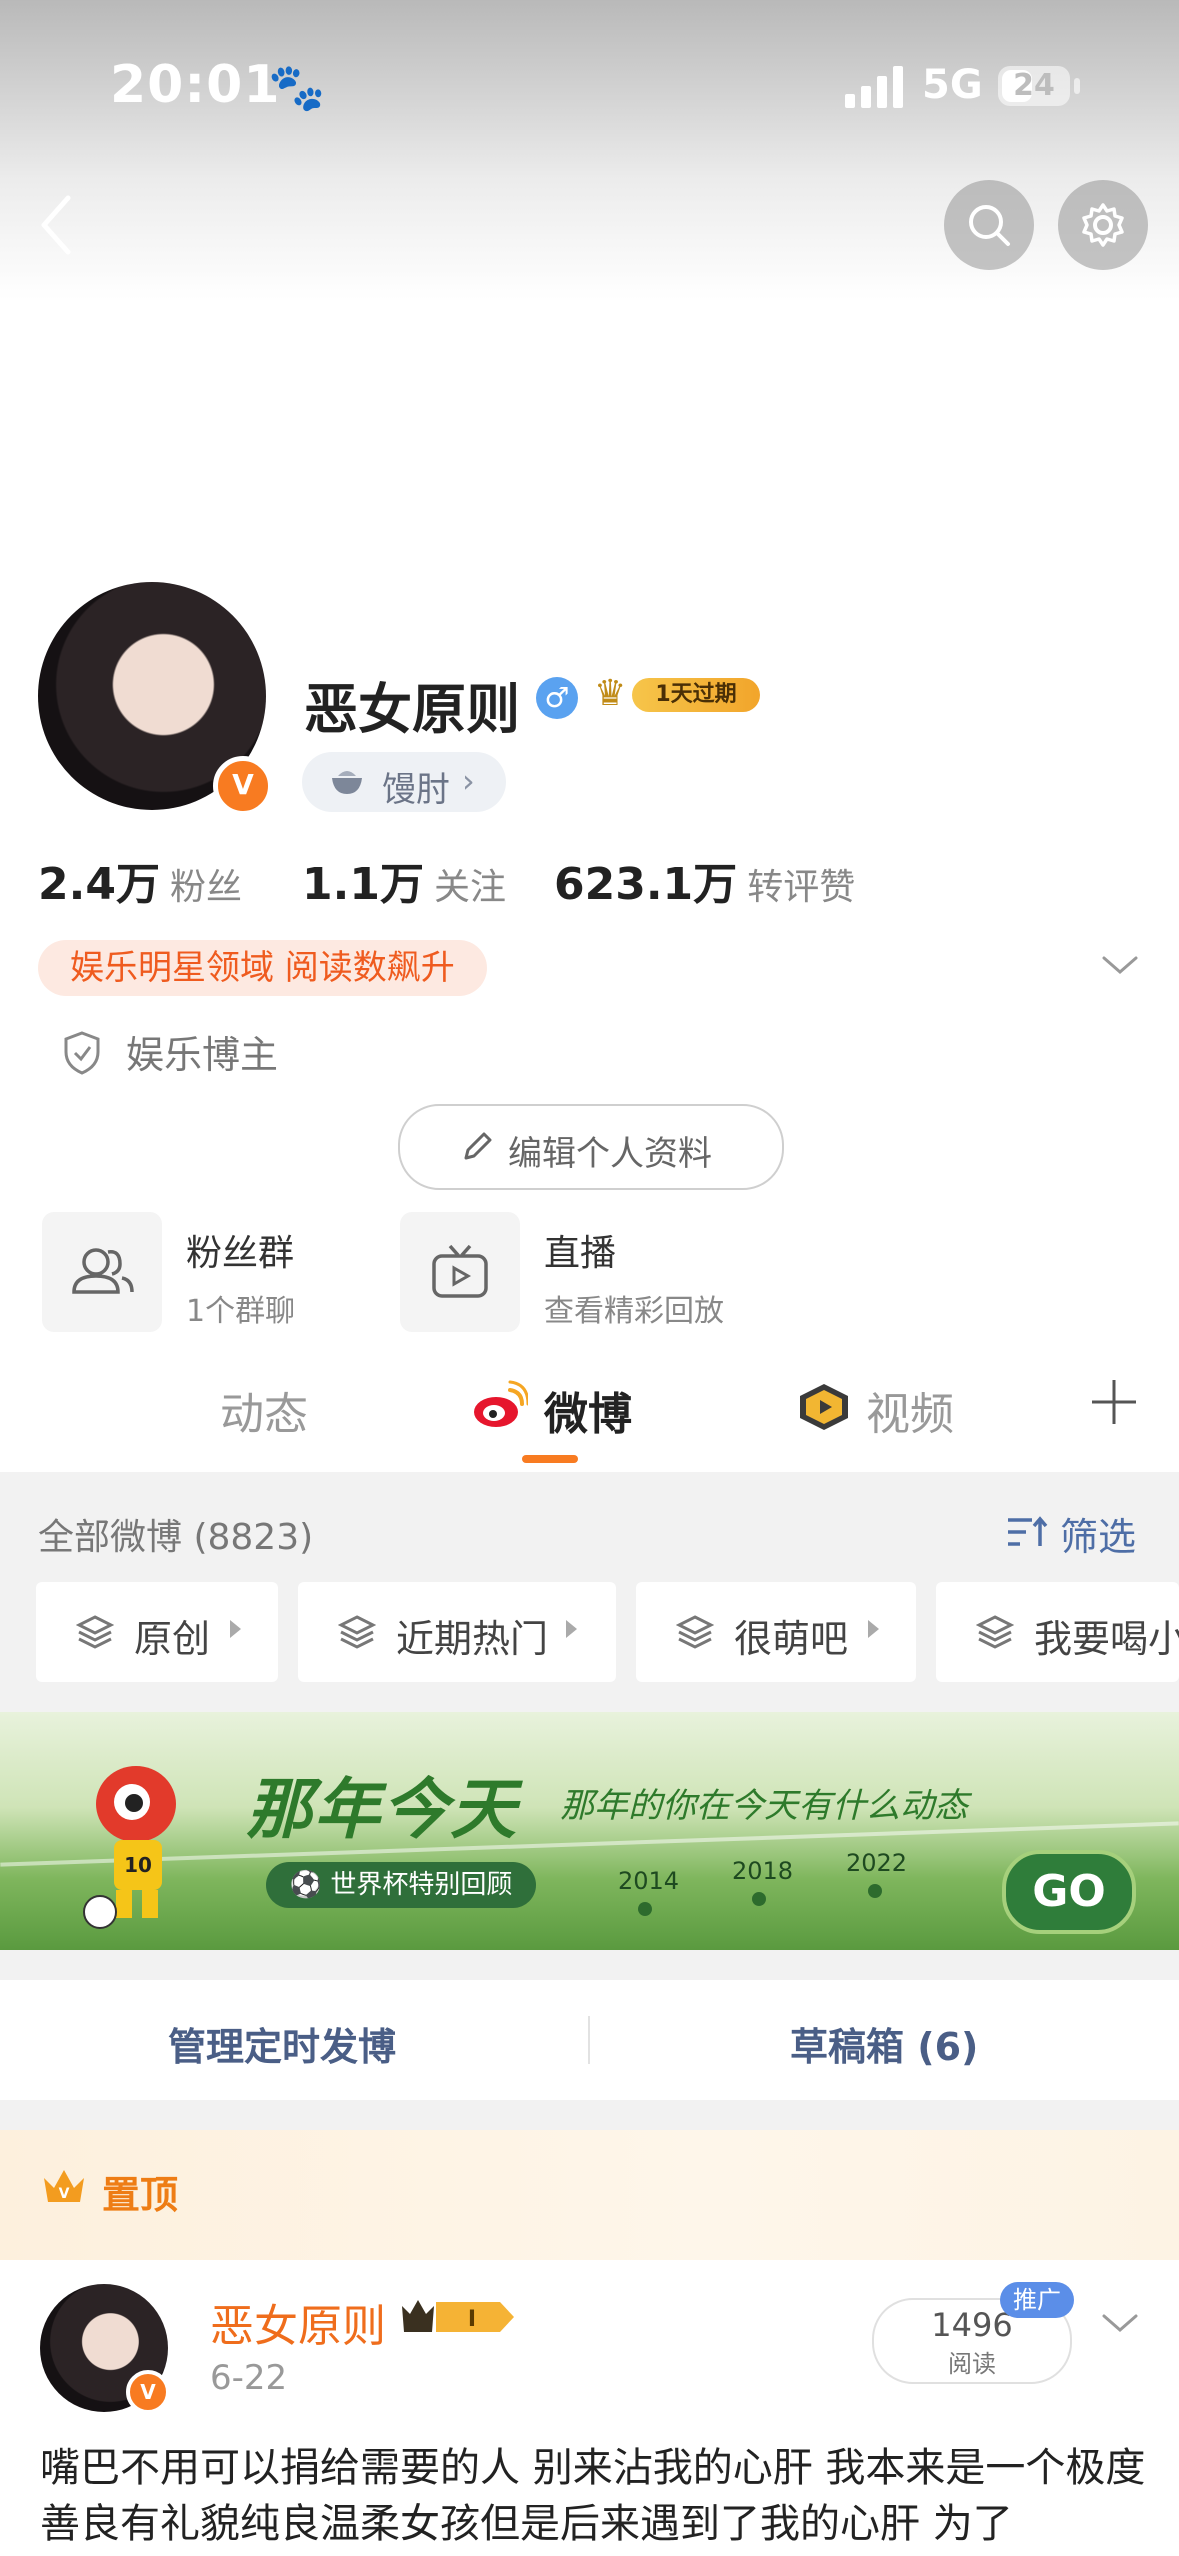 This screenshot has height=2556, width=1179. I want to click on tab-video: 视频, so click(910, 1410).